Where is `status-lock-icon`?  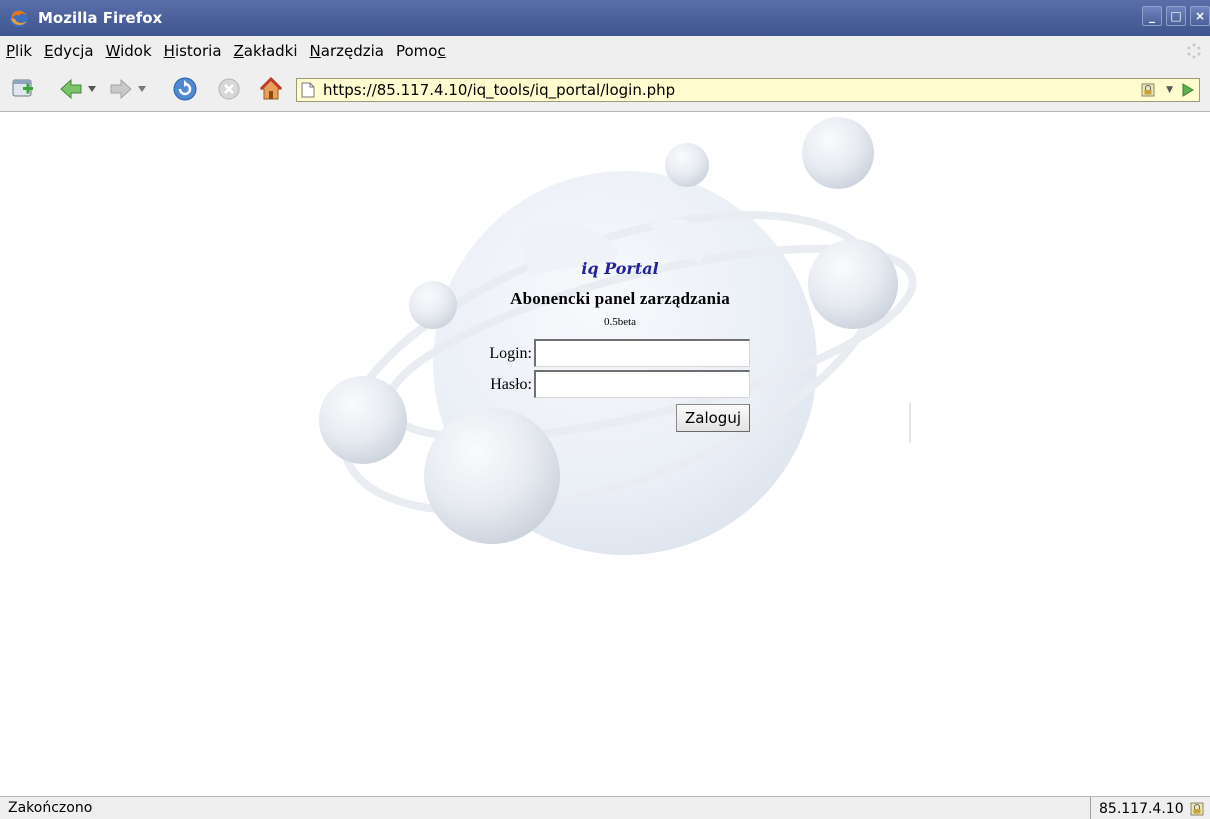 status-lock-icon is located at coordinates (1197, 809).